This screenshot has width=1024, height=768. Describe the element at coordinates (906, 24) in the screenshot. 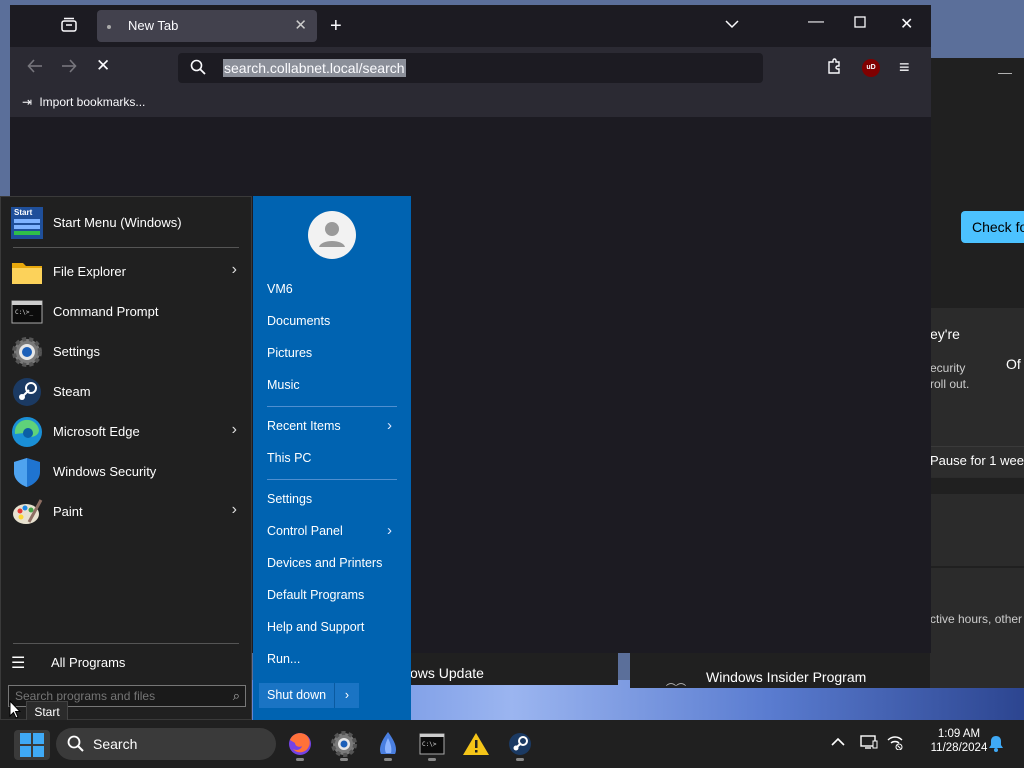

I see `close-window-icon: ✕` at that location.